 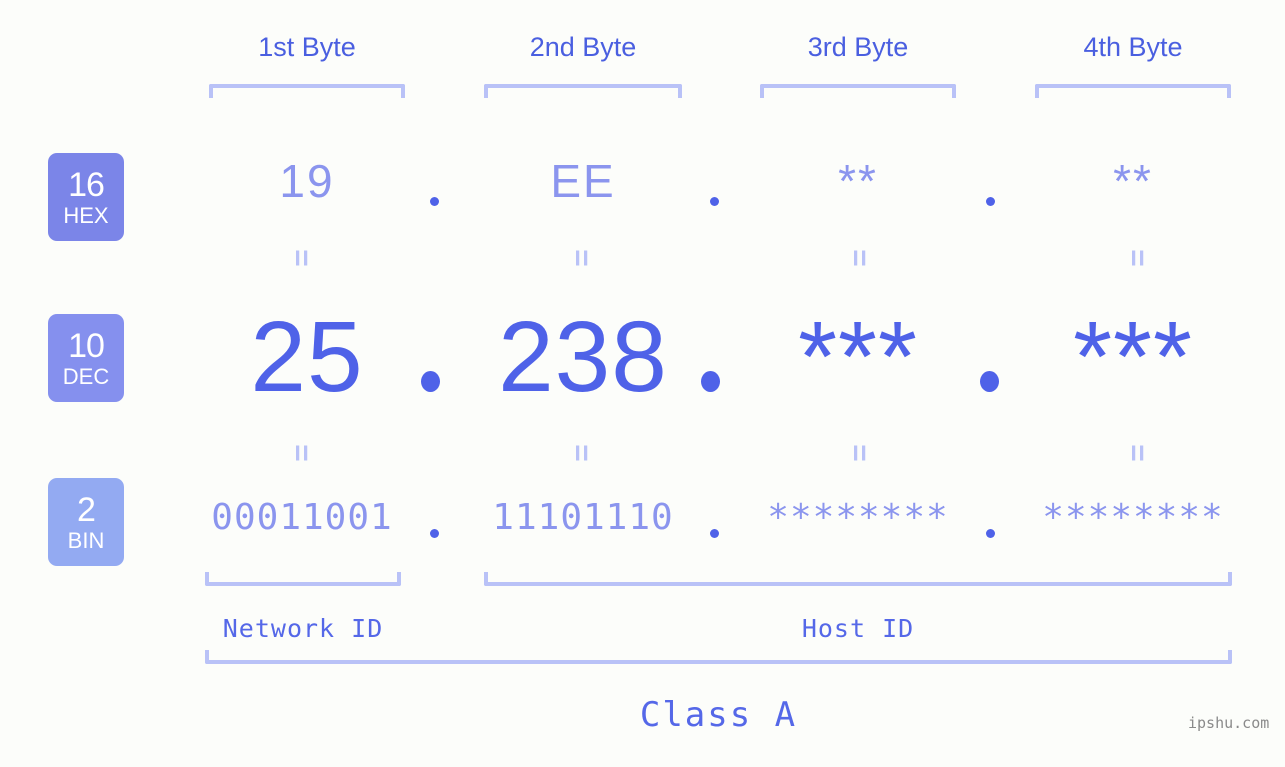 What do you see at coordinates (718, 657) in the screenshot?
I see `class-bracket` at bounding box center [718, 657].